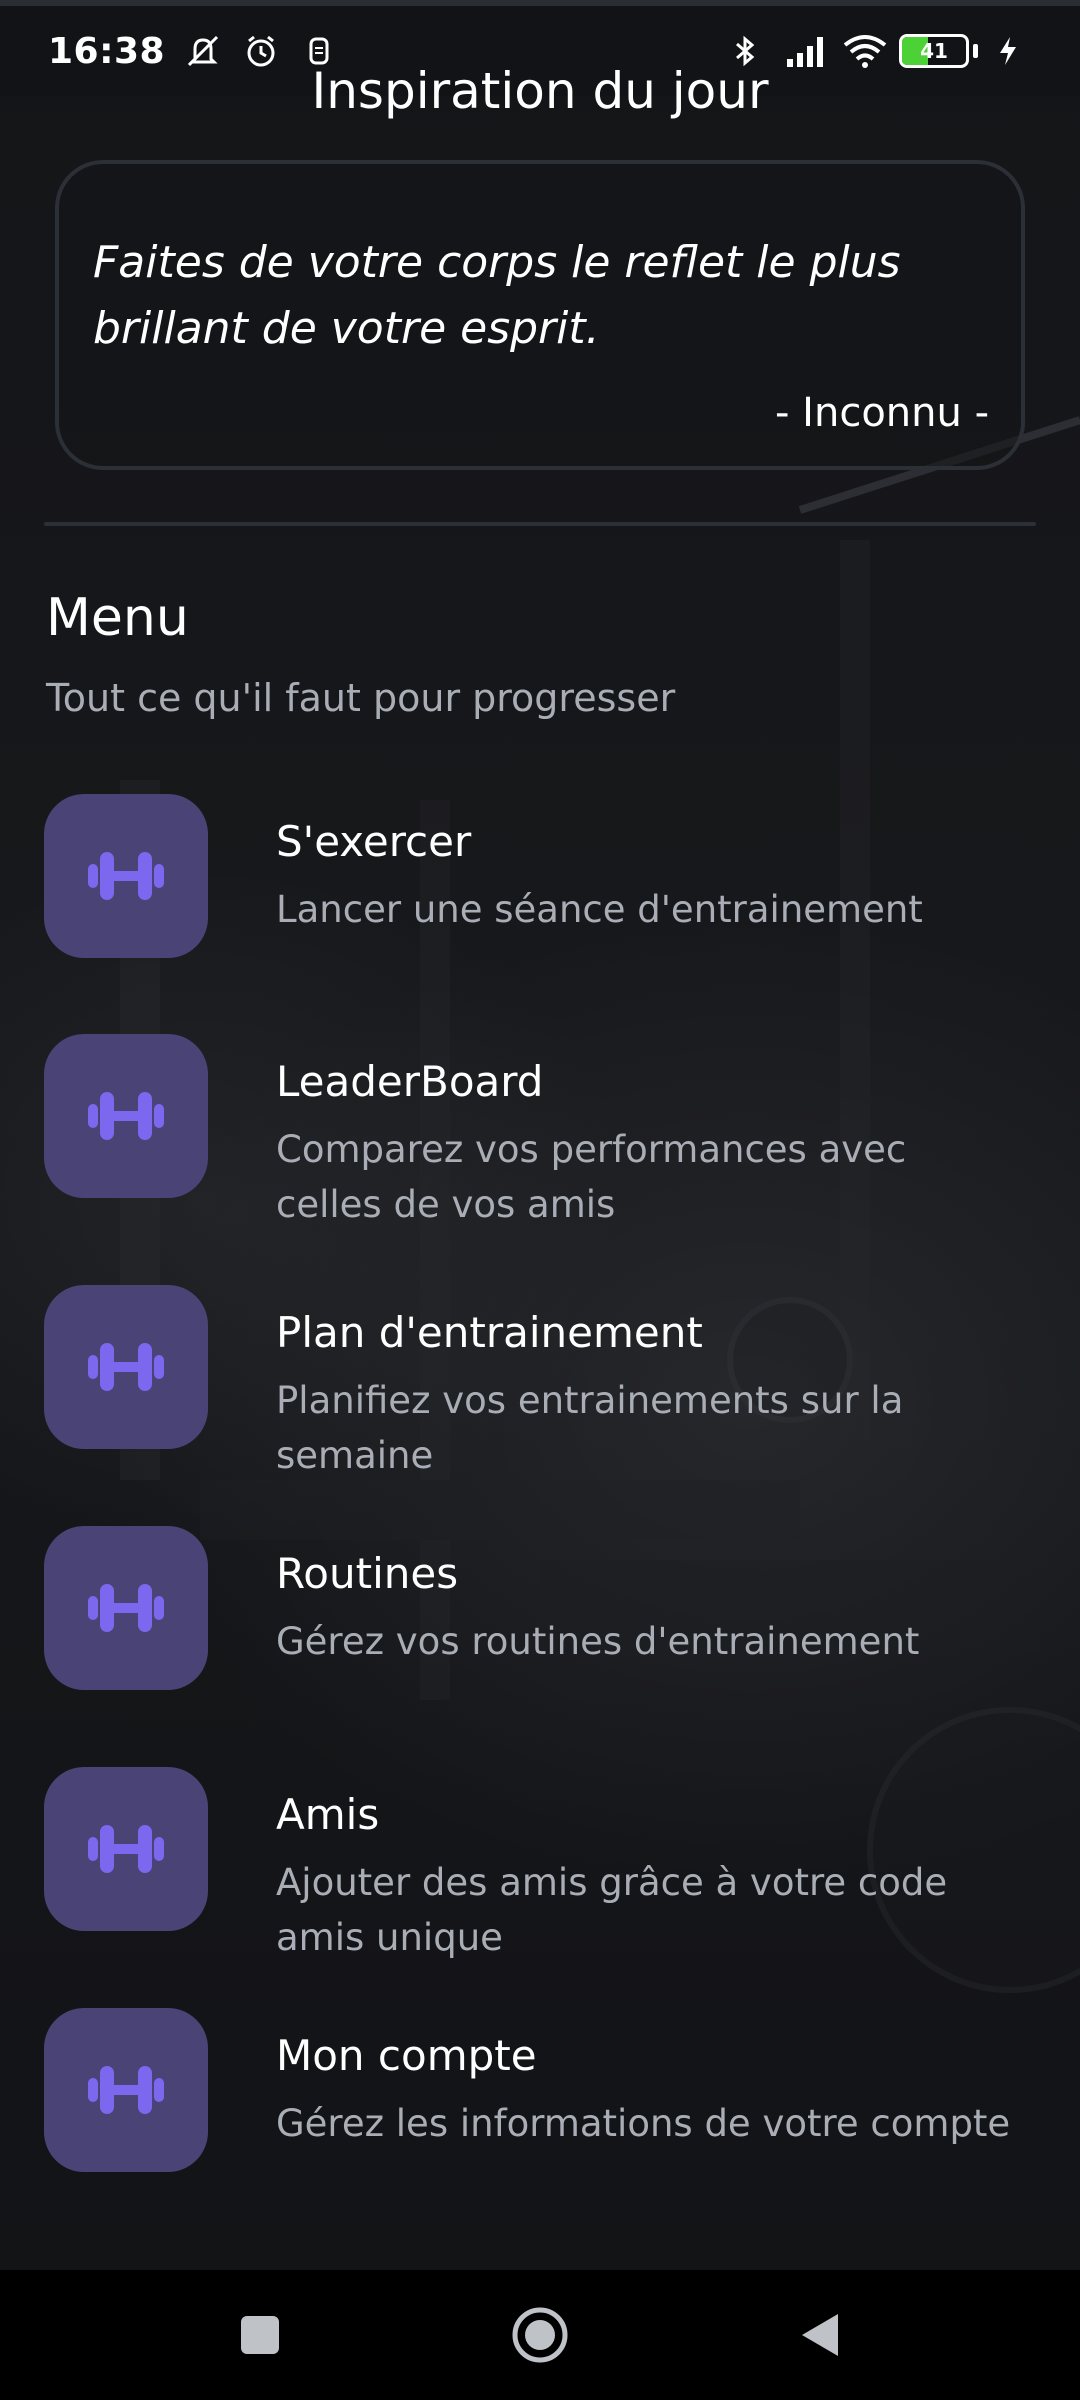 This screenshot has height=2400, width=1080. Describe the element at coordinates (591, 1149) in the screenshot. I see `menu-item-desc-line: Comparez vos performances avec` at that location.